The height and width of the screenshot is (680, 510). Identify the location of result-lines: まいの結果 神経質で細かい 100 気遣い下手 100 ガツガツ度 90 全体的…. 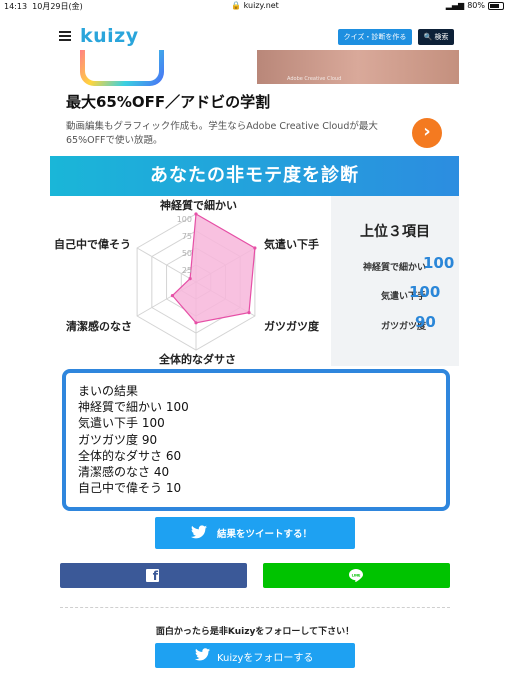
(133, 439).